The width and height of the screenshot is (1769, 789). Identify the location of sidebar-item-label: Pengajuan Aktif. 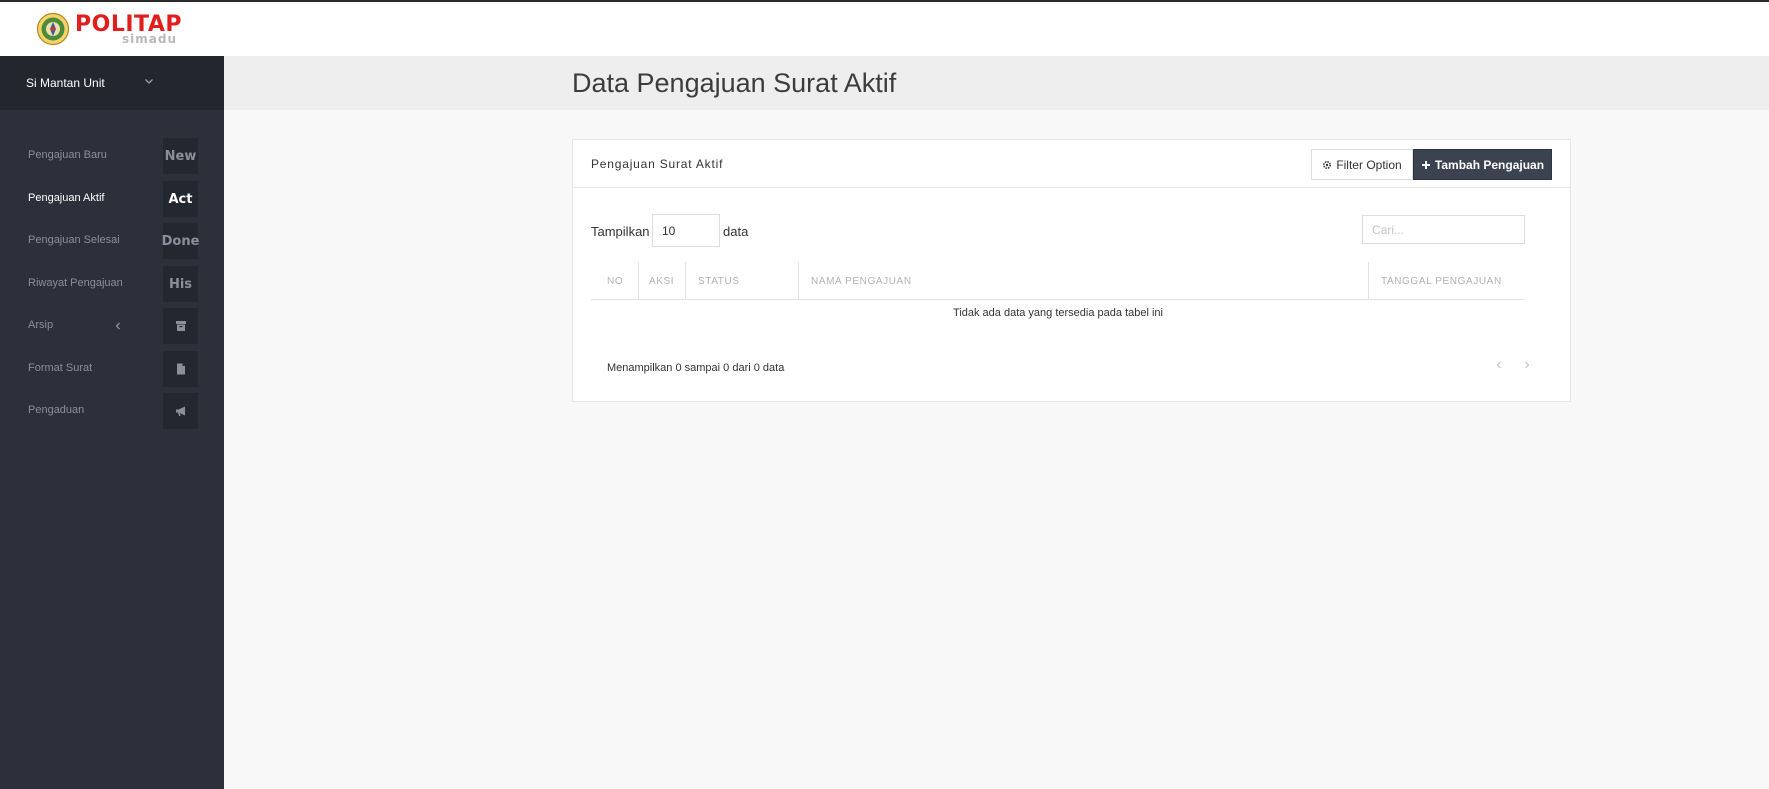
(66, 198).